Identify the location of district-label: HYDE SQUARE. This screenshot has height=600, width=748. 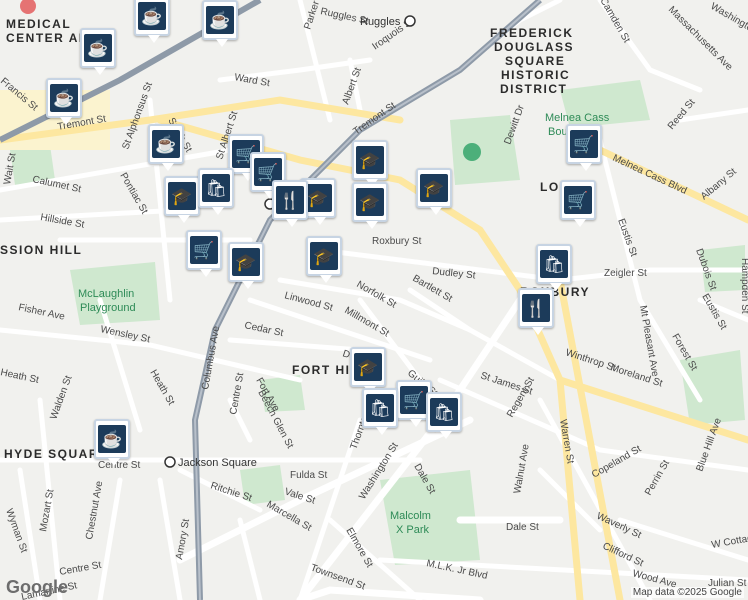
(56, 454).